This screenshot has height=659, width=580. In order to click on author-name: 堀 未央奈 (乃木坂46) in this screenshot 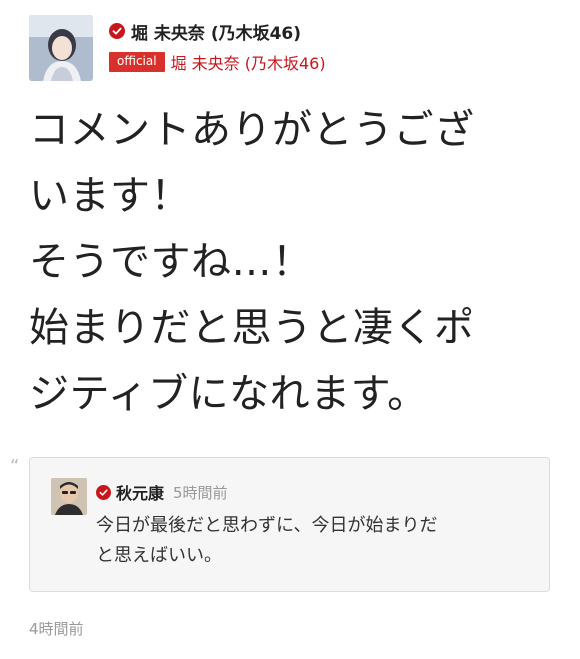, I will do `click(216, 31)`.